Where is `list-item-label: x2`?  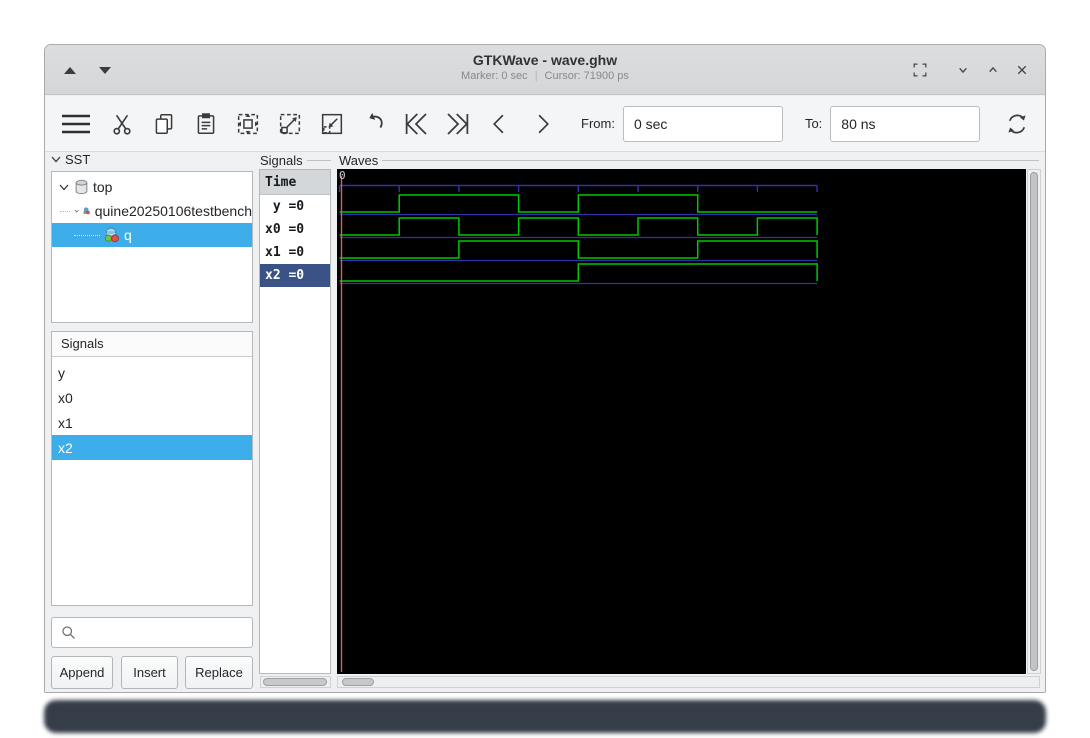
list-item-label: x2 is located at coordinates (65, 447).